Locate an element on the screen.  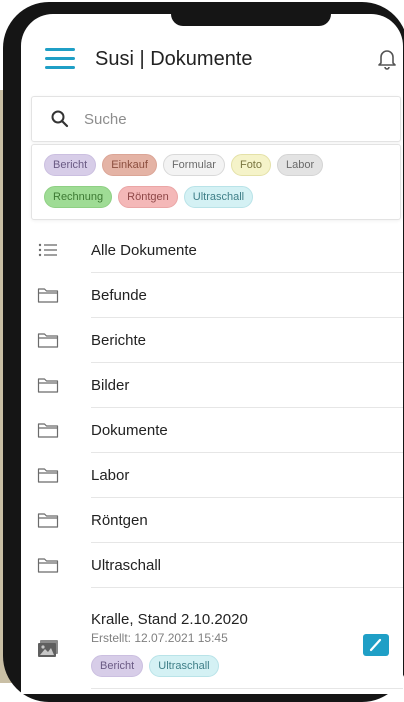
tag-filter-row: Bericht Einkauf Formular Foto Labor is located at coordinates (184, 165).